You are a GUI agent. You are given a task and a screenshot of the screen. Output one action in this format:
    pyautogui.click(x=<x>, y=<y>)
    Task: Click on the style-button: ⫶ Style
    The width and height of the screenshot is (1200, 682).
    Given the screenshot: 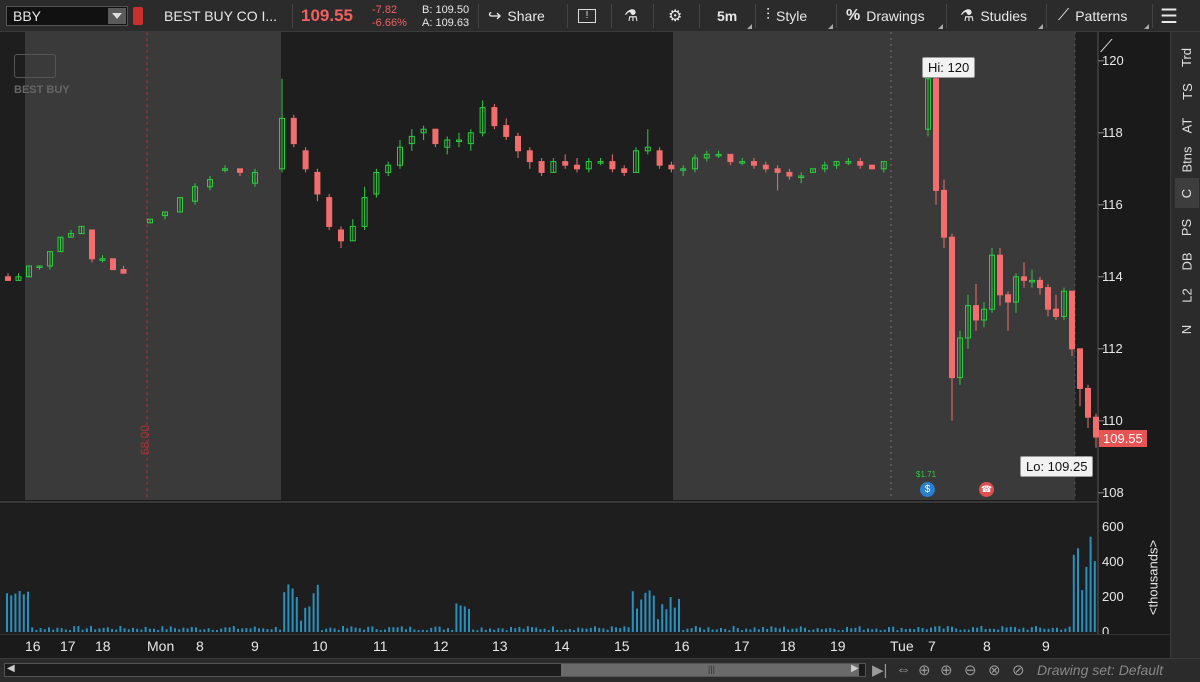 What is the action you would take?
    pyautogui.click(x=786, y=16)
    